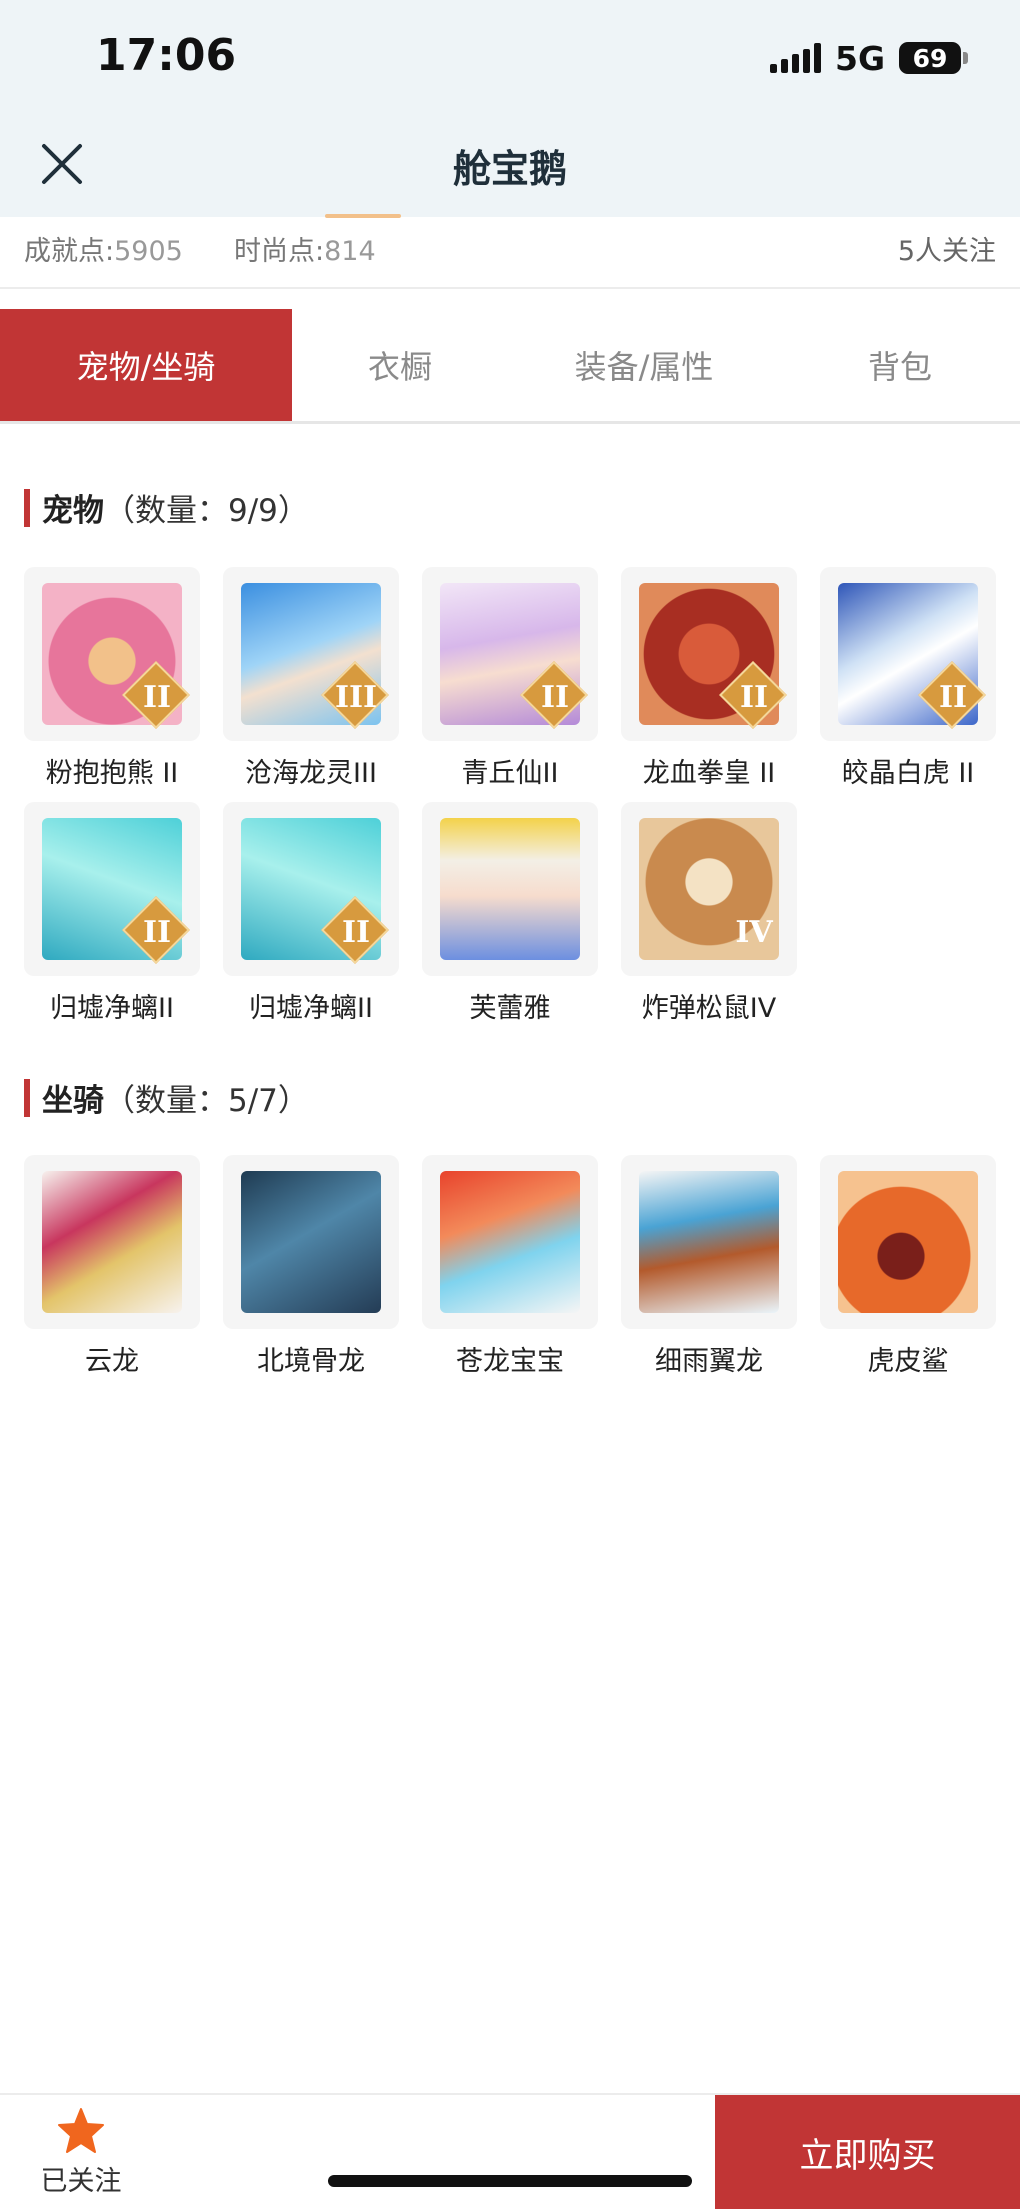  Describe the element at coordinates (400, 365) in the screenshot. I see `tab-wardrobe: 衣橱` at that location.